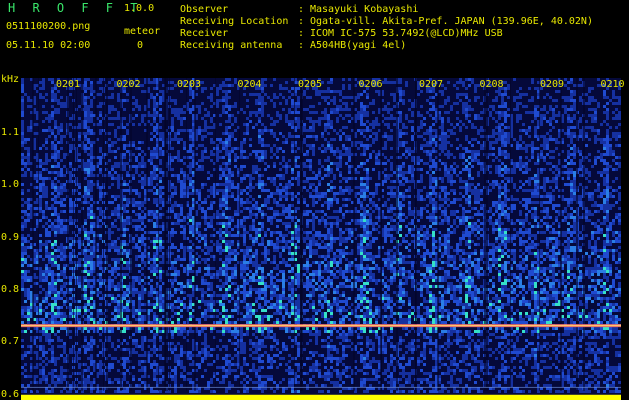 Image resolution: width=629 pixels, height=400 pixels. What do you see at coordinates (321, 397) in the screenshot?
I see `noise-floor-band` at bounding box center [321, 397].